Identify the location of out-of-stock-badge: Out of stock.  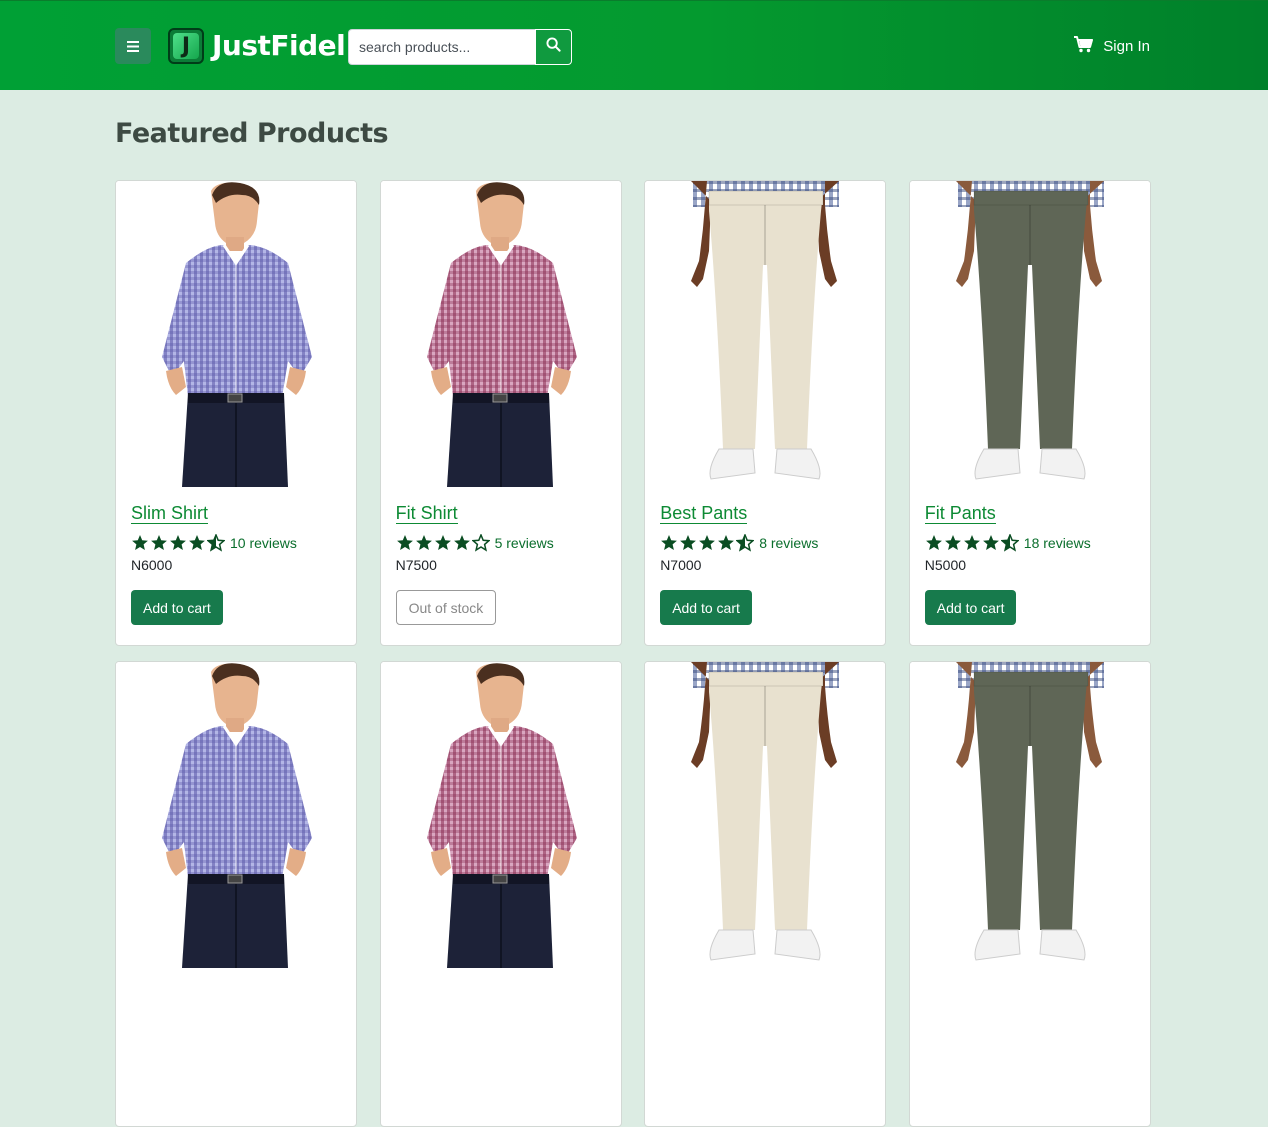
(446, 607).